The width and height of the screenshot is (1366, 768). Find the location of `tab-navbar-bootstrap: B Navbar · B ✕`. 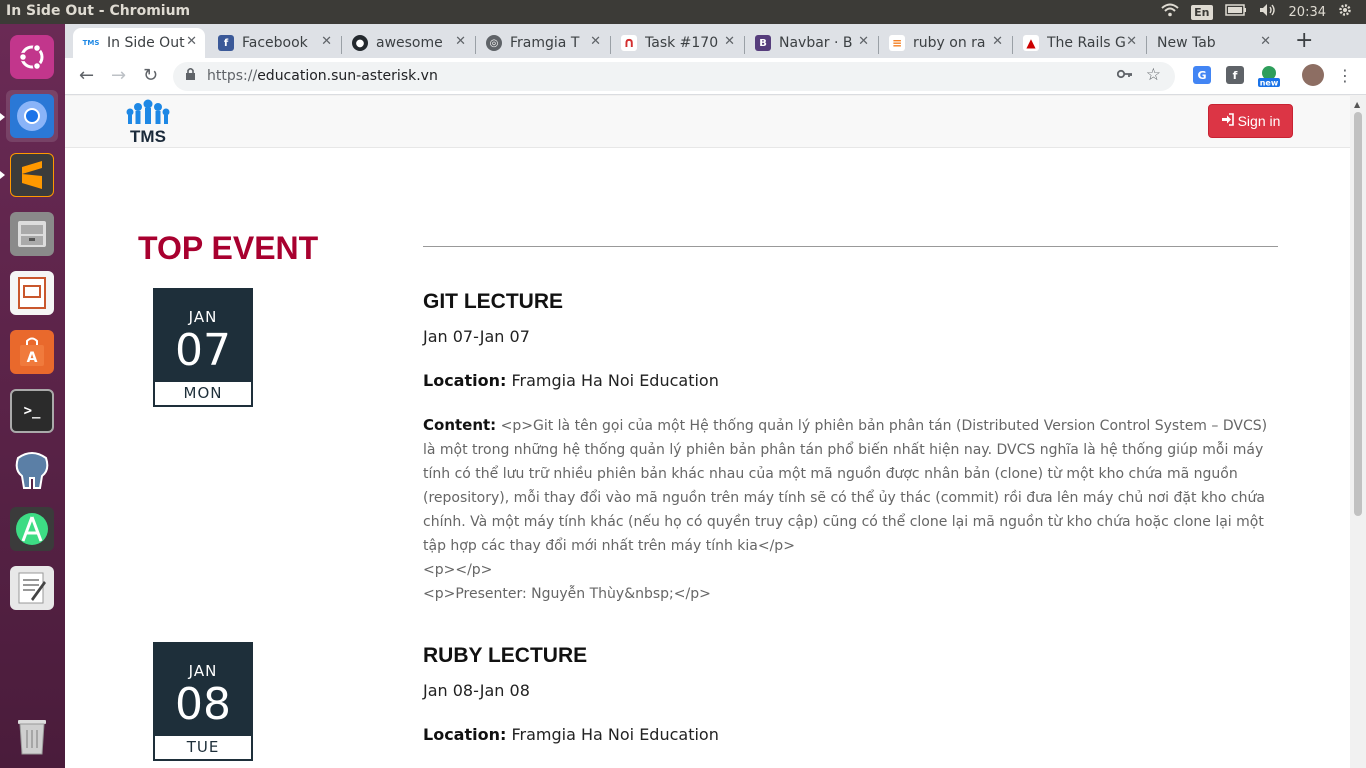

tab-navbar-bootstrap: B Navbar · B ✕ is located at coordinates (811, 43).